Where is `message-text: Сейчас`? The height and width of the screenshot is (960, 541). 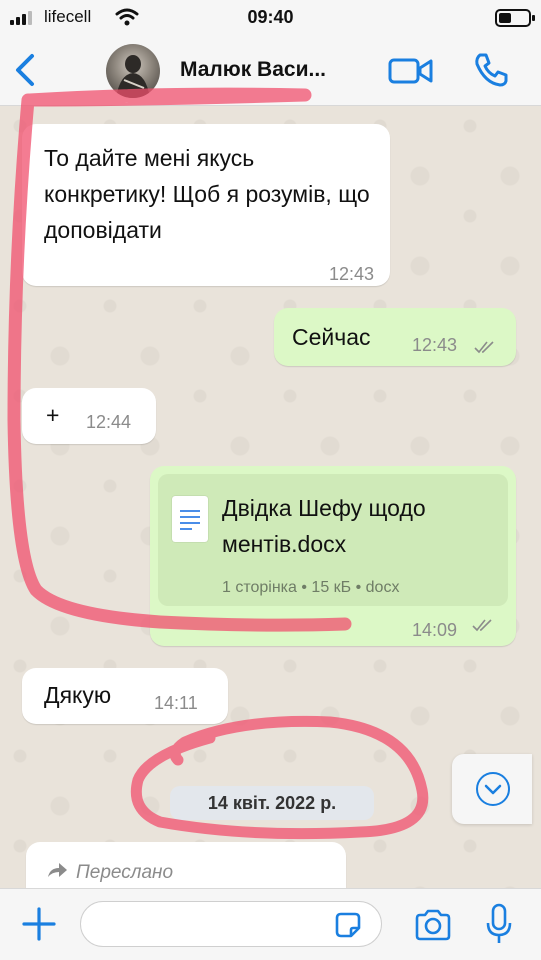
message-text: Сейчас is located at coordinates (331, 337).